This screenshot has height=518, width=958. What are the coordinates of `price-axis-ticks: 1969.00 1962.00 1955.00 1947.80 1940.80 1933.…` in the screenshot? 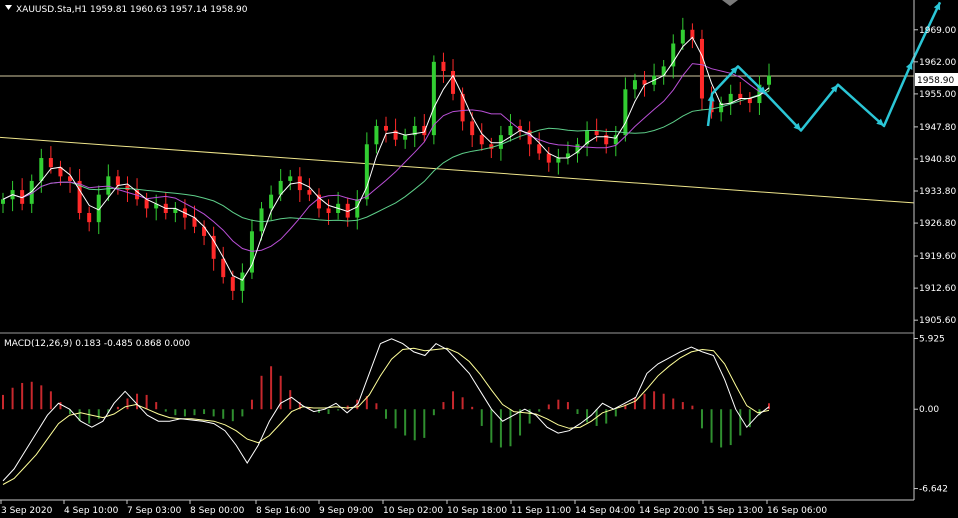 It's located at (935, 176).